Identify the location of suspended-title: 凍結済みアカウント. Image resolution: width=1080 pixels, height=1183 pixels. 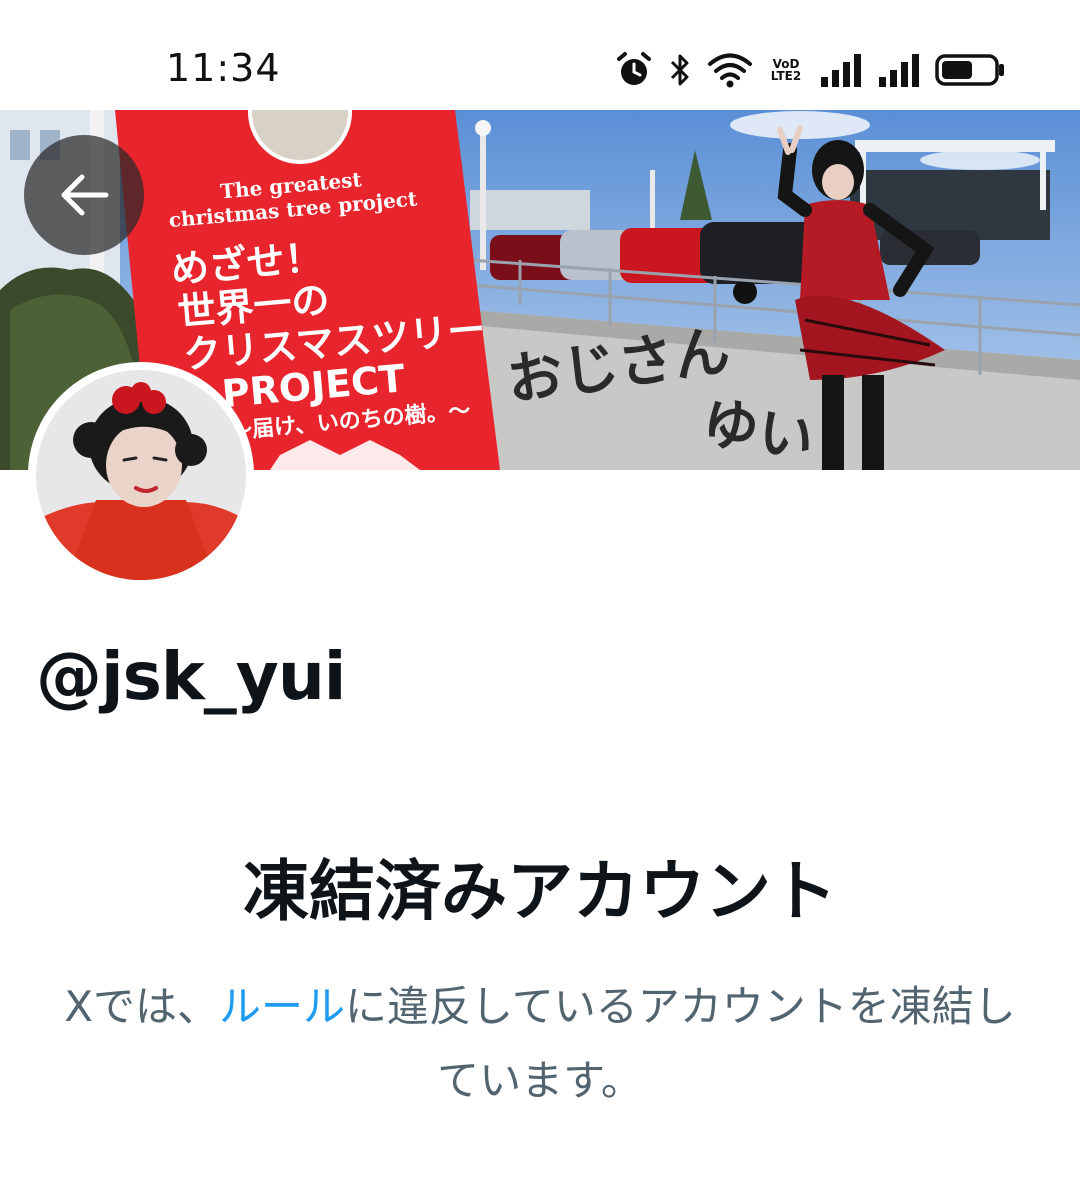
(540, 891).